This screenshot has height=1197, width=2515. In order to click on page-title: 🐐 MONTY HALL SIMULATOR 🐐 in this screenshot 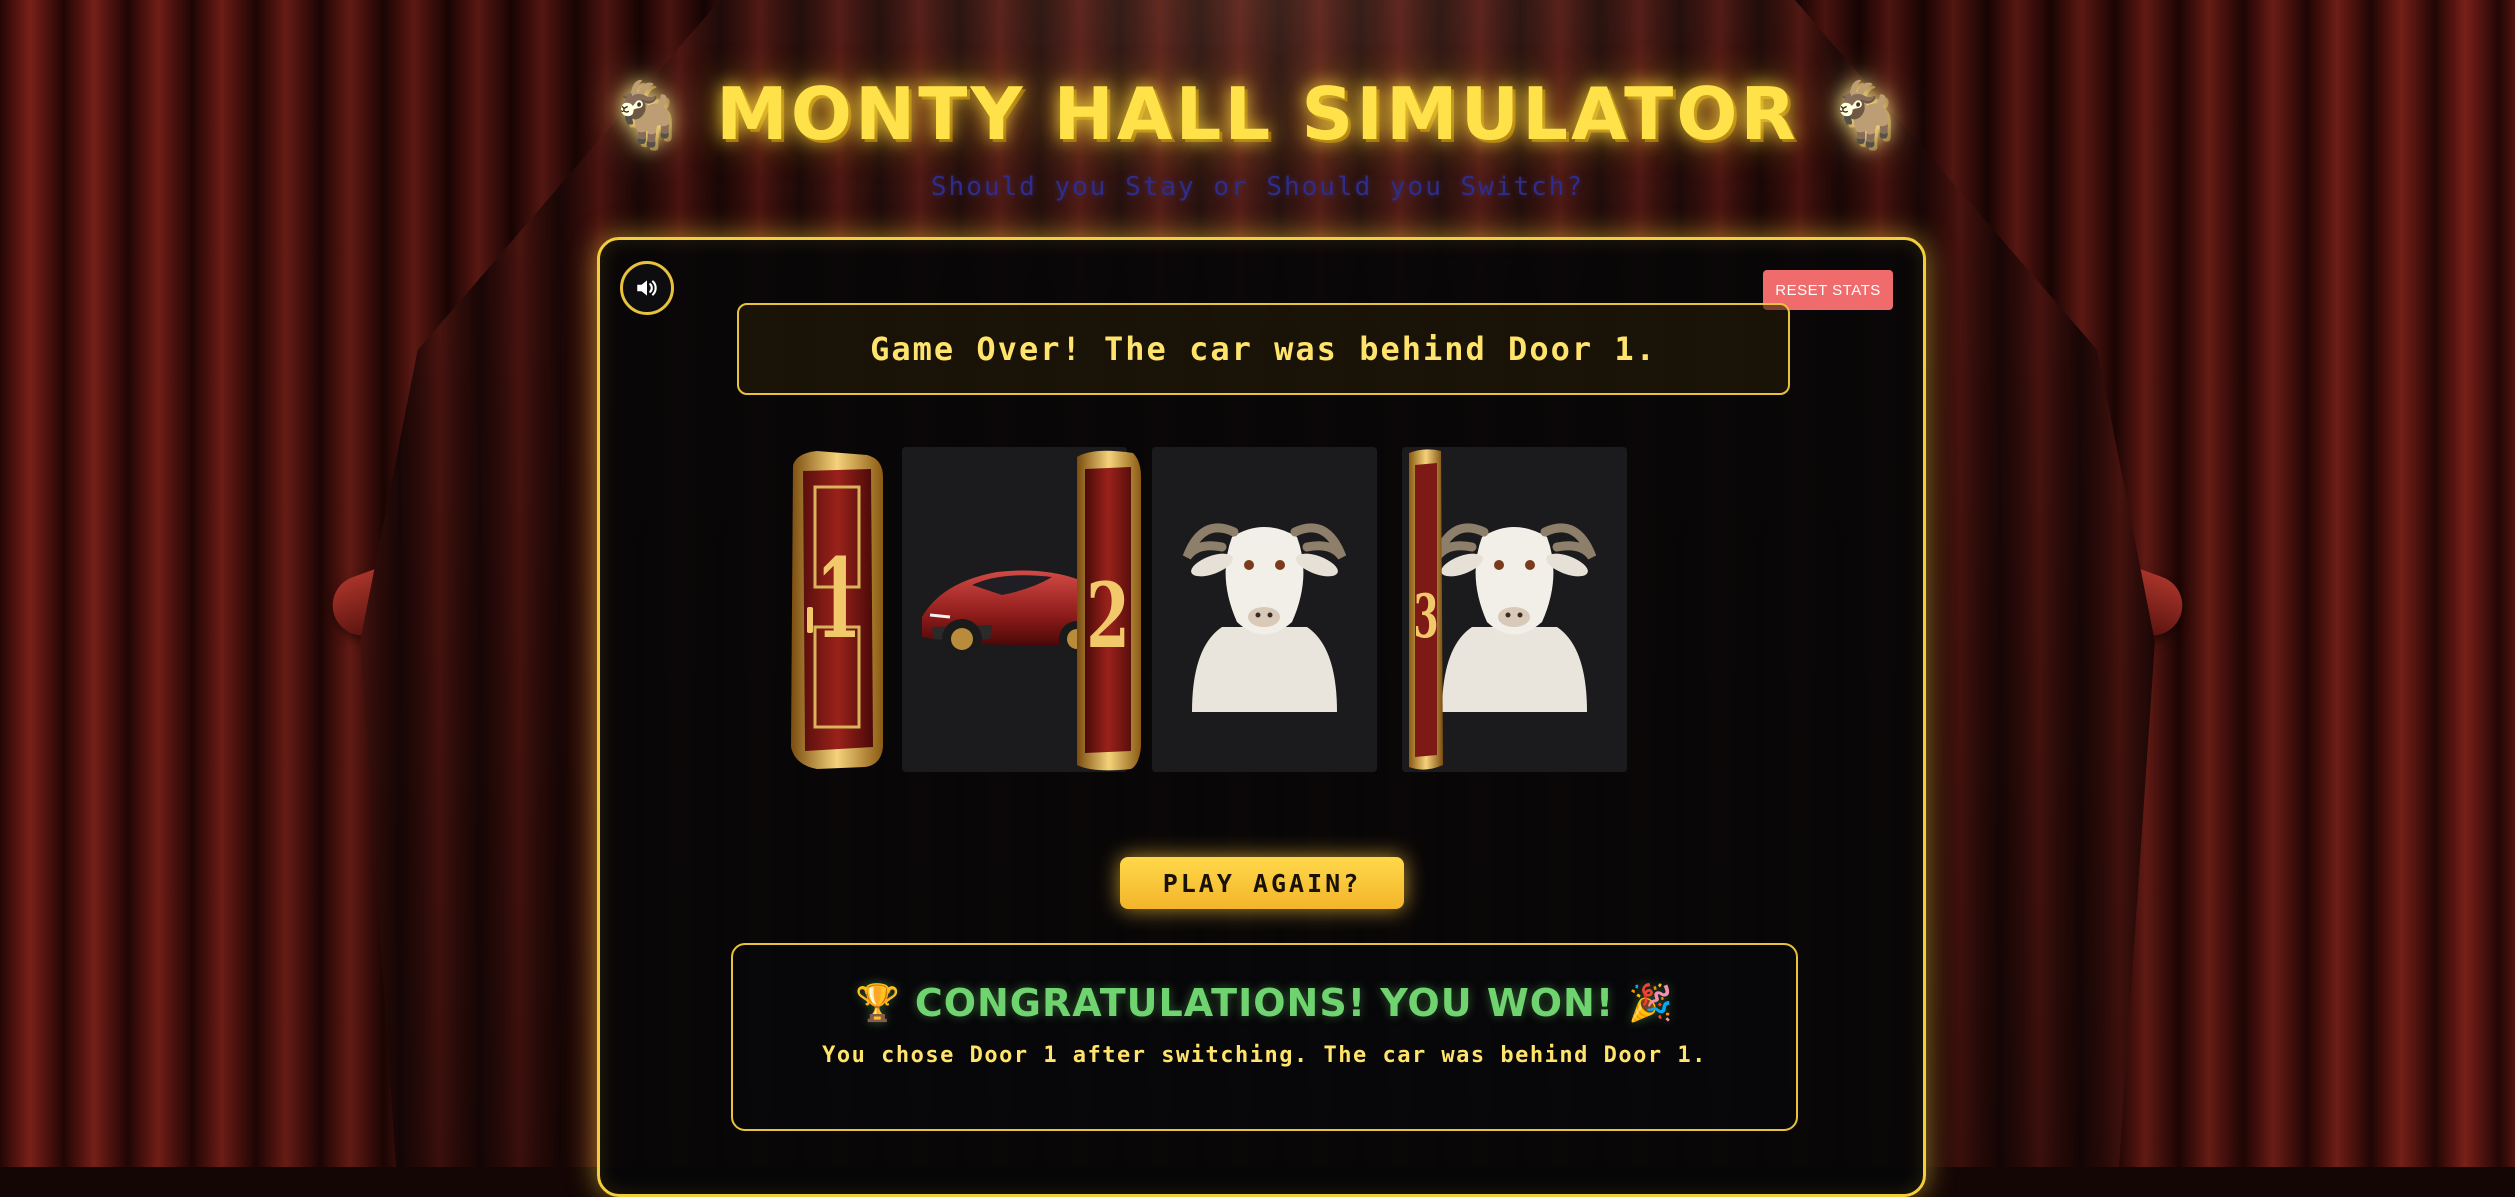, I will do `click(1257, 114)`.